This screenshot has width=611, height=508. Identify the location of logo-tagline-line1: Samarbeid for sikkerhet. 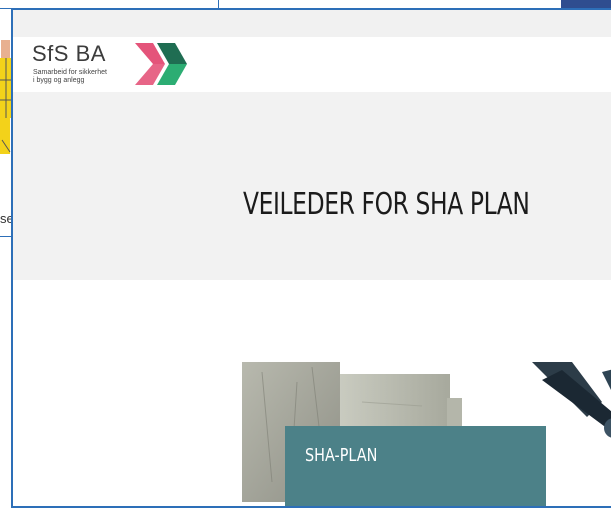
(70, 72).